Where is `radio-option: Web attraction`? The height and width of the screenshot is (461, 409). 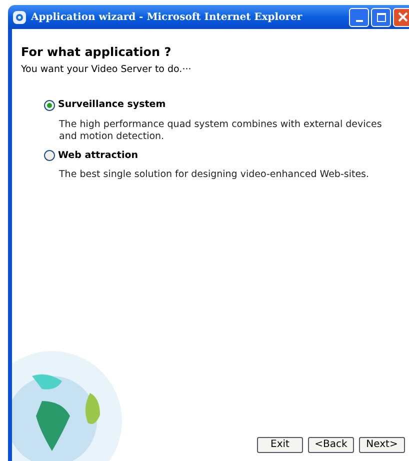 radio-option: Web attraction is located at coordinates (226, 155).